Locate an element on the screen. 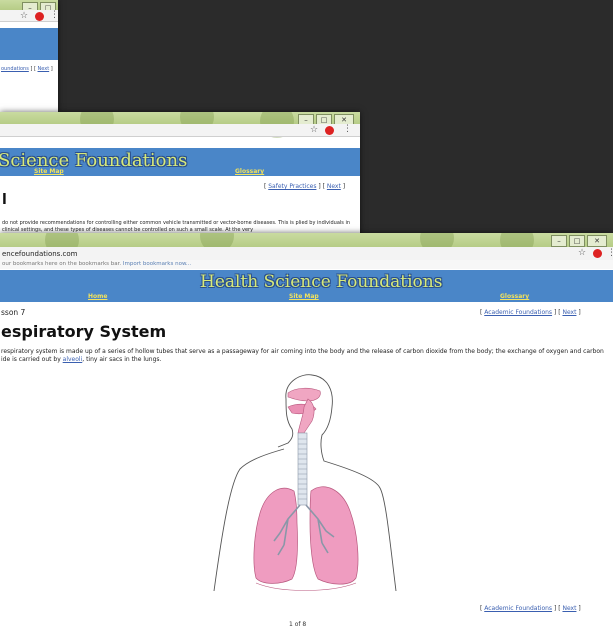  para-text: ide is carried out by is located at coordinates (32, 359).